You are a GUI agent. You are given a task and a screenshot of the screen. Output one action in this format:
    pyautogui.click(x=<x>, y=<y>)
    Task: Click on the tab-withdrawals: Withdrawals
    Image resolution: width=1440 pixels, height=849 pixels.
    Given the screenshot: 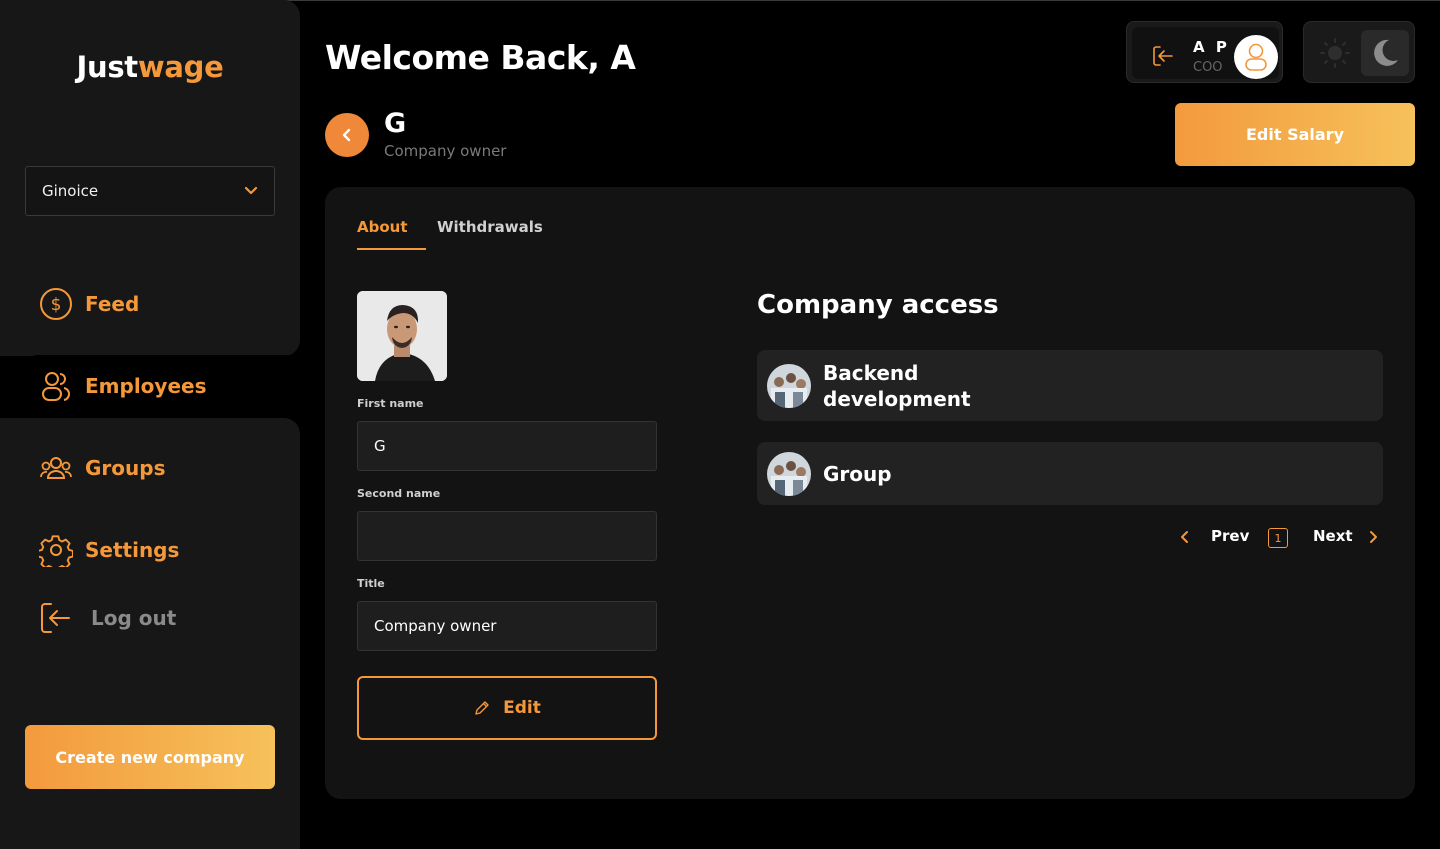 What is the action you would take?
    pyautogui.click(x=490, y=227)
    